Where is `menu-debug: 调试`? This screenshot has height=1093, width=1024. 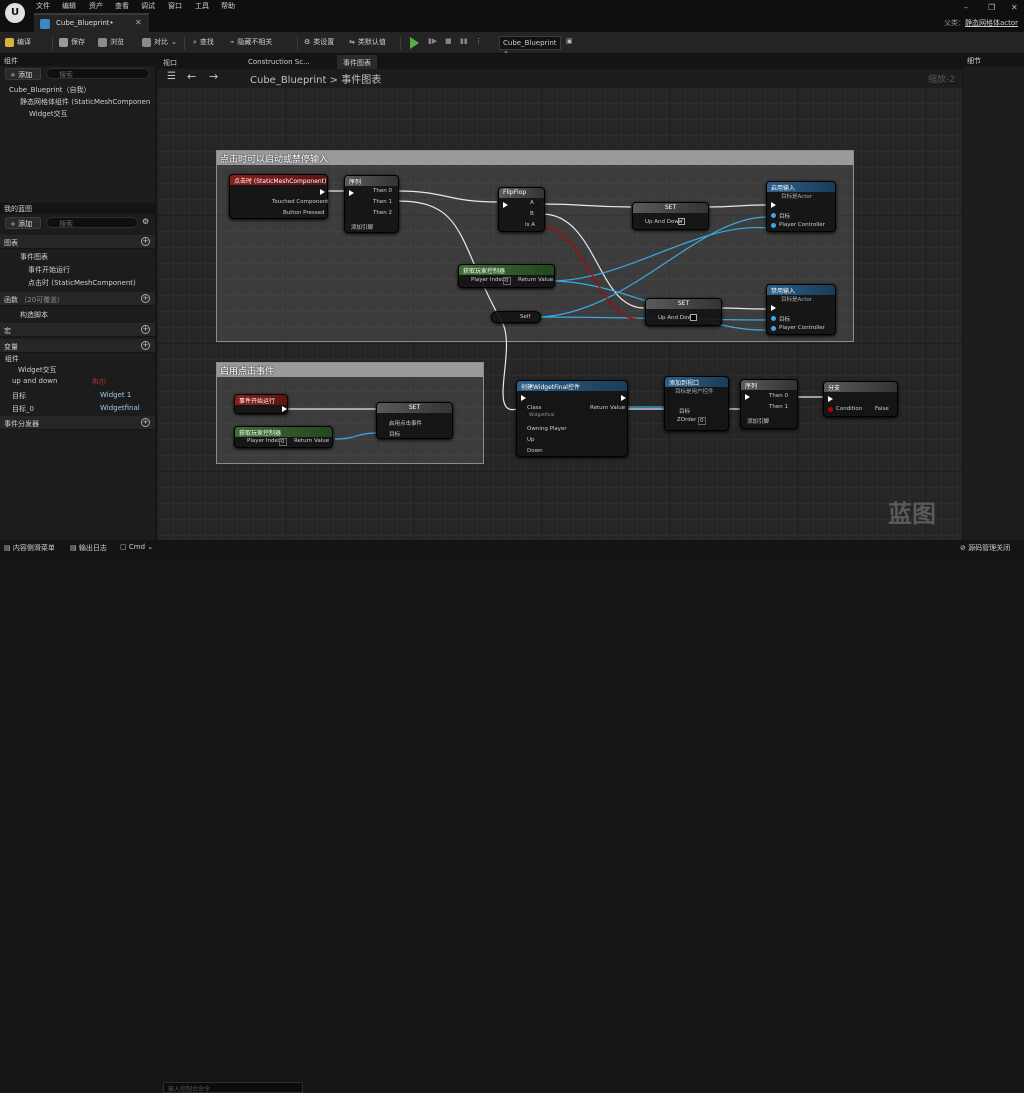 menu-debug: 调试 is located at coordinates (148, 6).